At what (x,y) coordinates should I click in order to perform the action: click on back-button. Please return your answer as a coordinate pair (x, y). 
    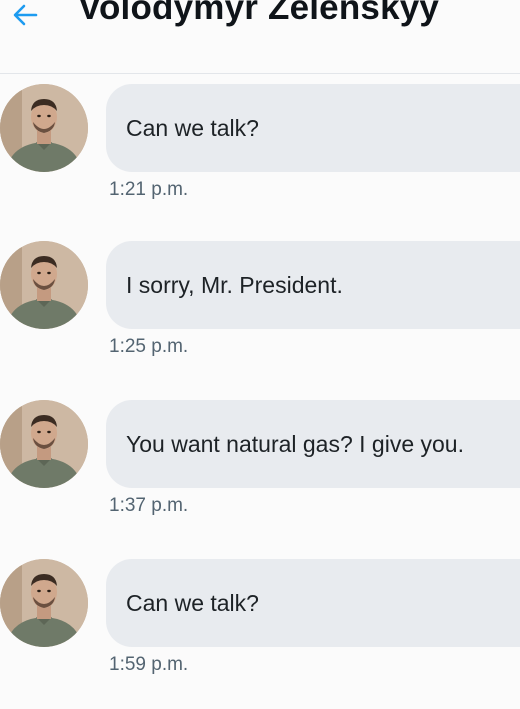
    Looking at the image, I should click on (25, 15).